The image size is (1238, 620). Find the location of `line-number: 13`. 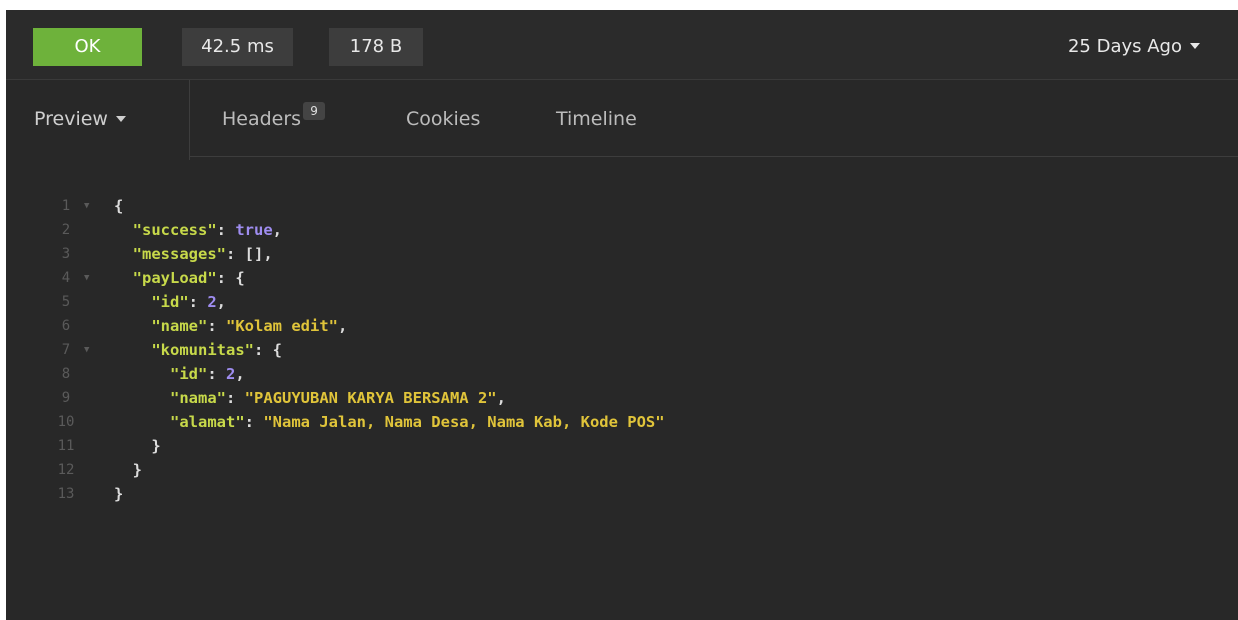

line-number: 13 is located at coordinates (66, 494).